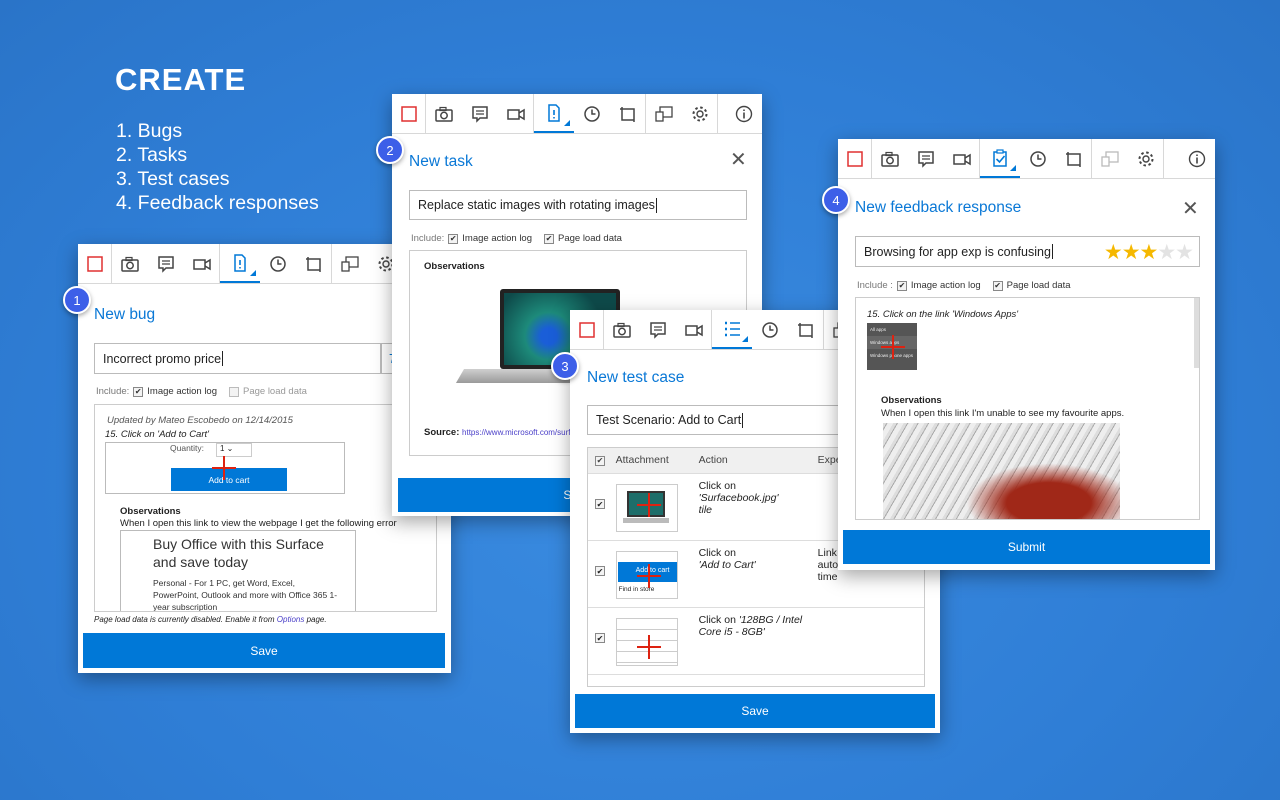 This screenshot has width=1280, height=800. I want to click on select-all-checkbox: ✔, so click(600, 460).